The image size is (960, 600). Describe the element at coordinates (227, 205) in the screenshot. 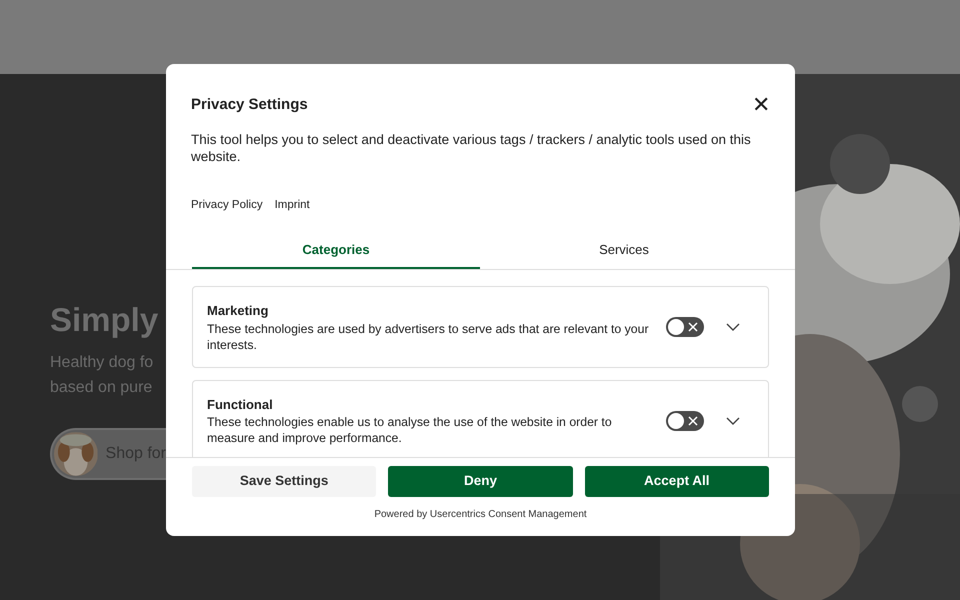

I see `footer-link: Privacy Policy` at that location.